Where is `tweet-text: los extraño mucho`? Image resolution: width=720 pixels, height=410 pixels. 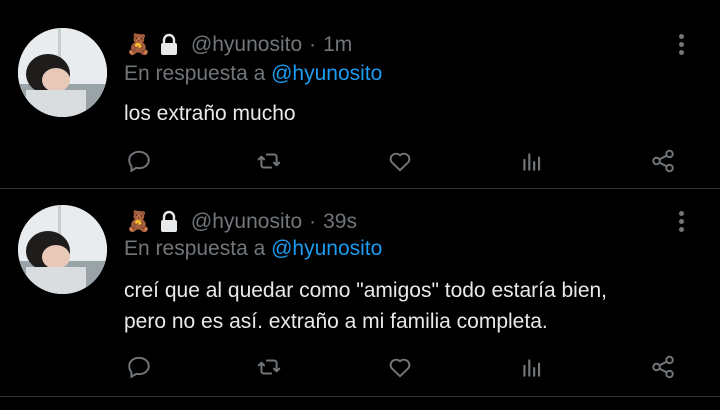
tweet-text: los extraño mucho is located at coordinates (210, 113).